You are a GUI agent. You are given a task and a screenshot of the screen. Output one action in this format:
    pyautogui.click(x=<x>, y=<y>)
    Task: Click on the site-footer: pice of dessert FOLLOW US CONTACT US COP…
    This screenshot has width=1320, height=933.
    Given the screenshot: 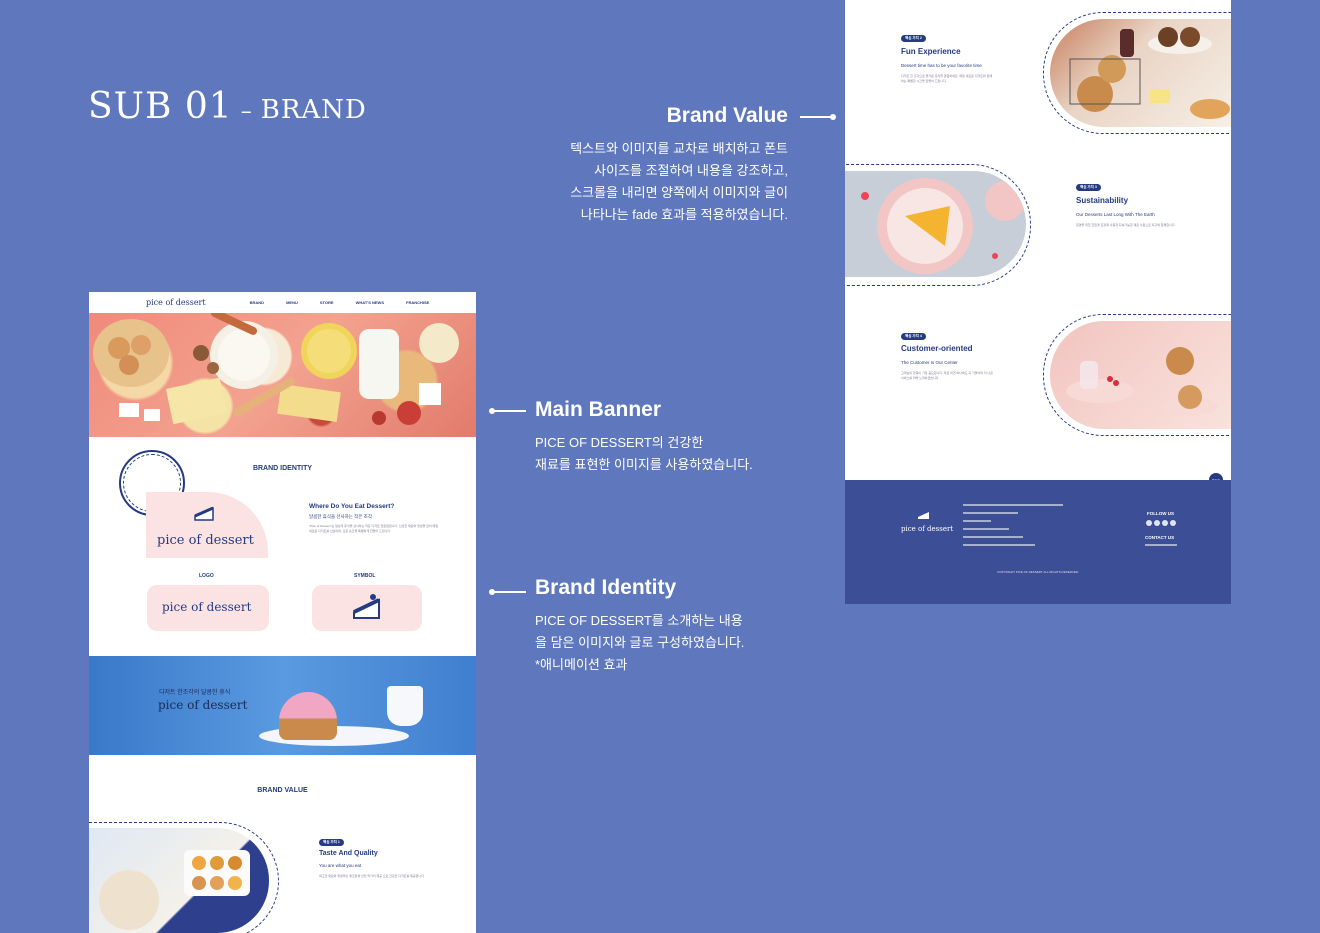 What is the action you would take?
    pyautogui.click(x=1038, y=542)
    